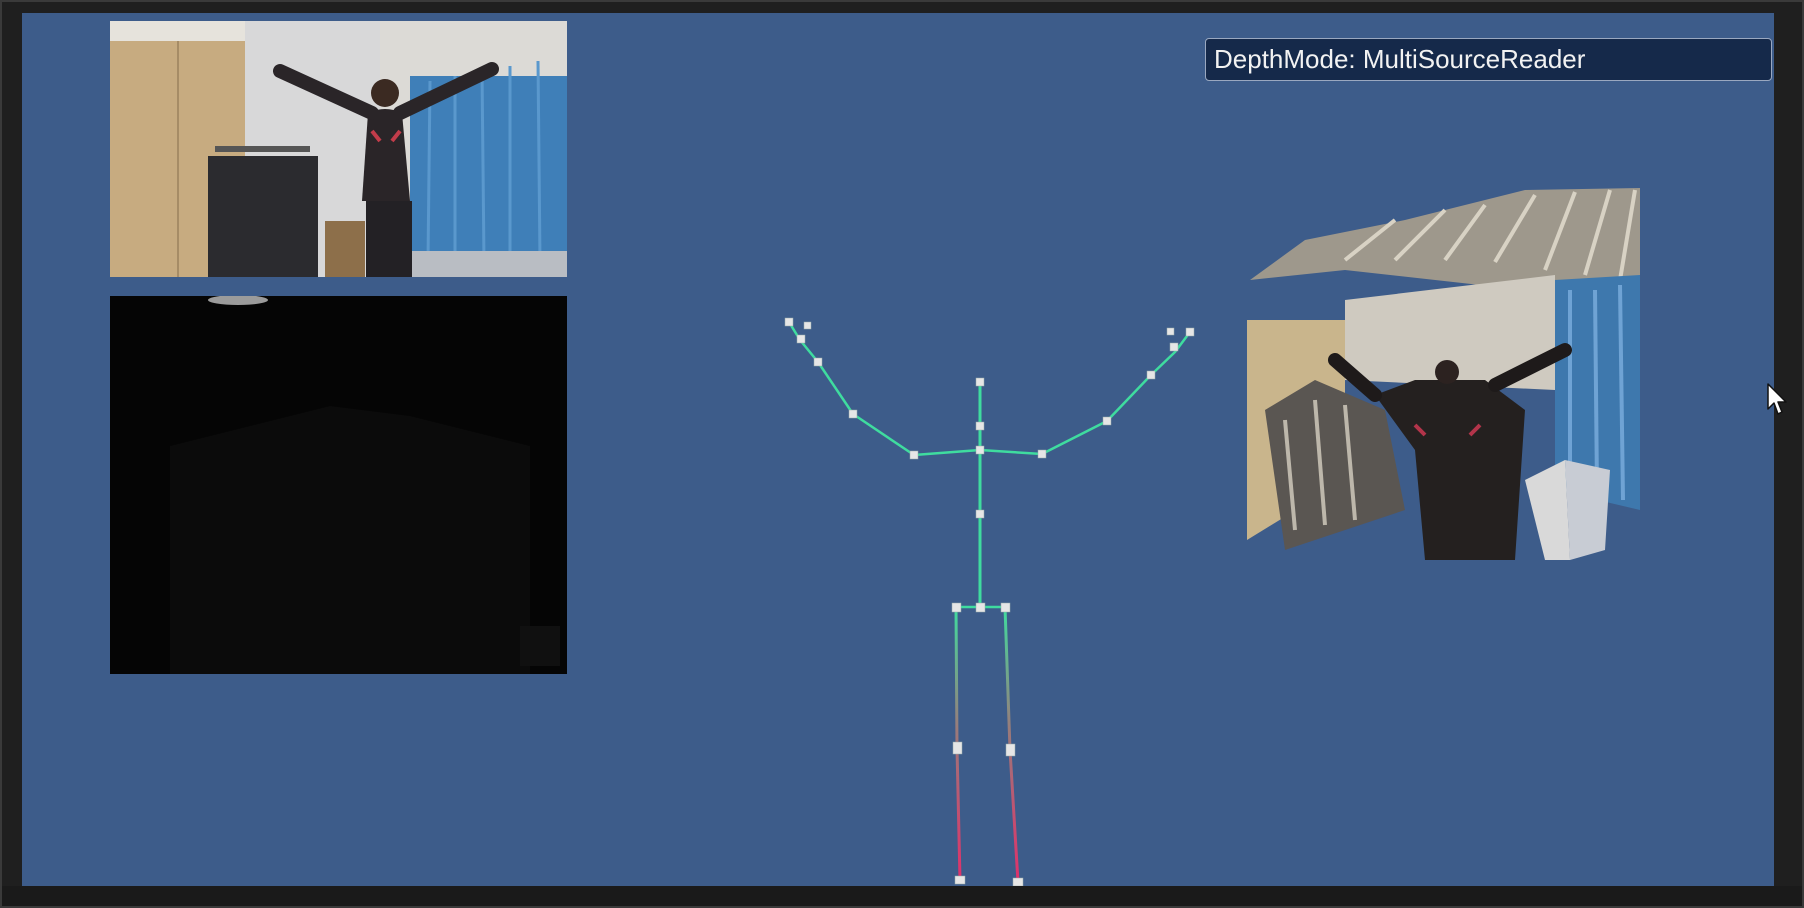  I want to click on point-cloud-render, so click(1443, 374).